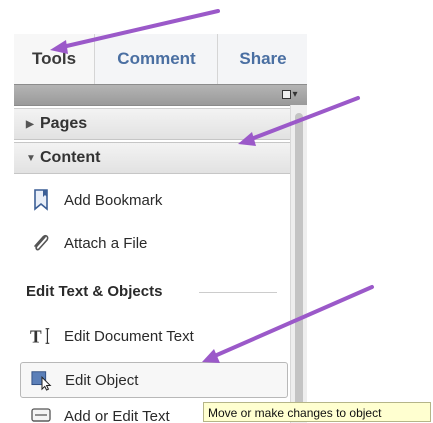  What do you see at coordinates (156, 59) in the screenshot?
I see `tab-comment: Comment` at bounding box center [156, 59].